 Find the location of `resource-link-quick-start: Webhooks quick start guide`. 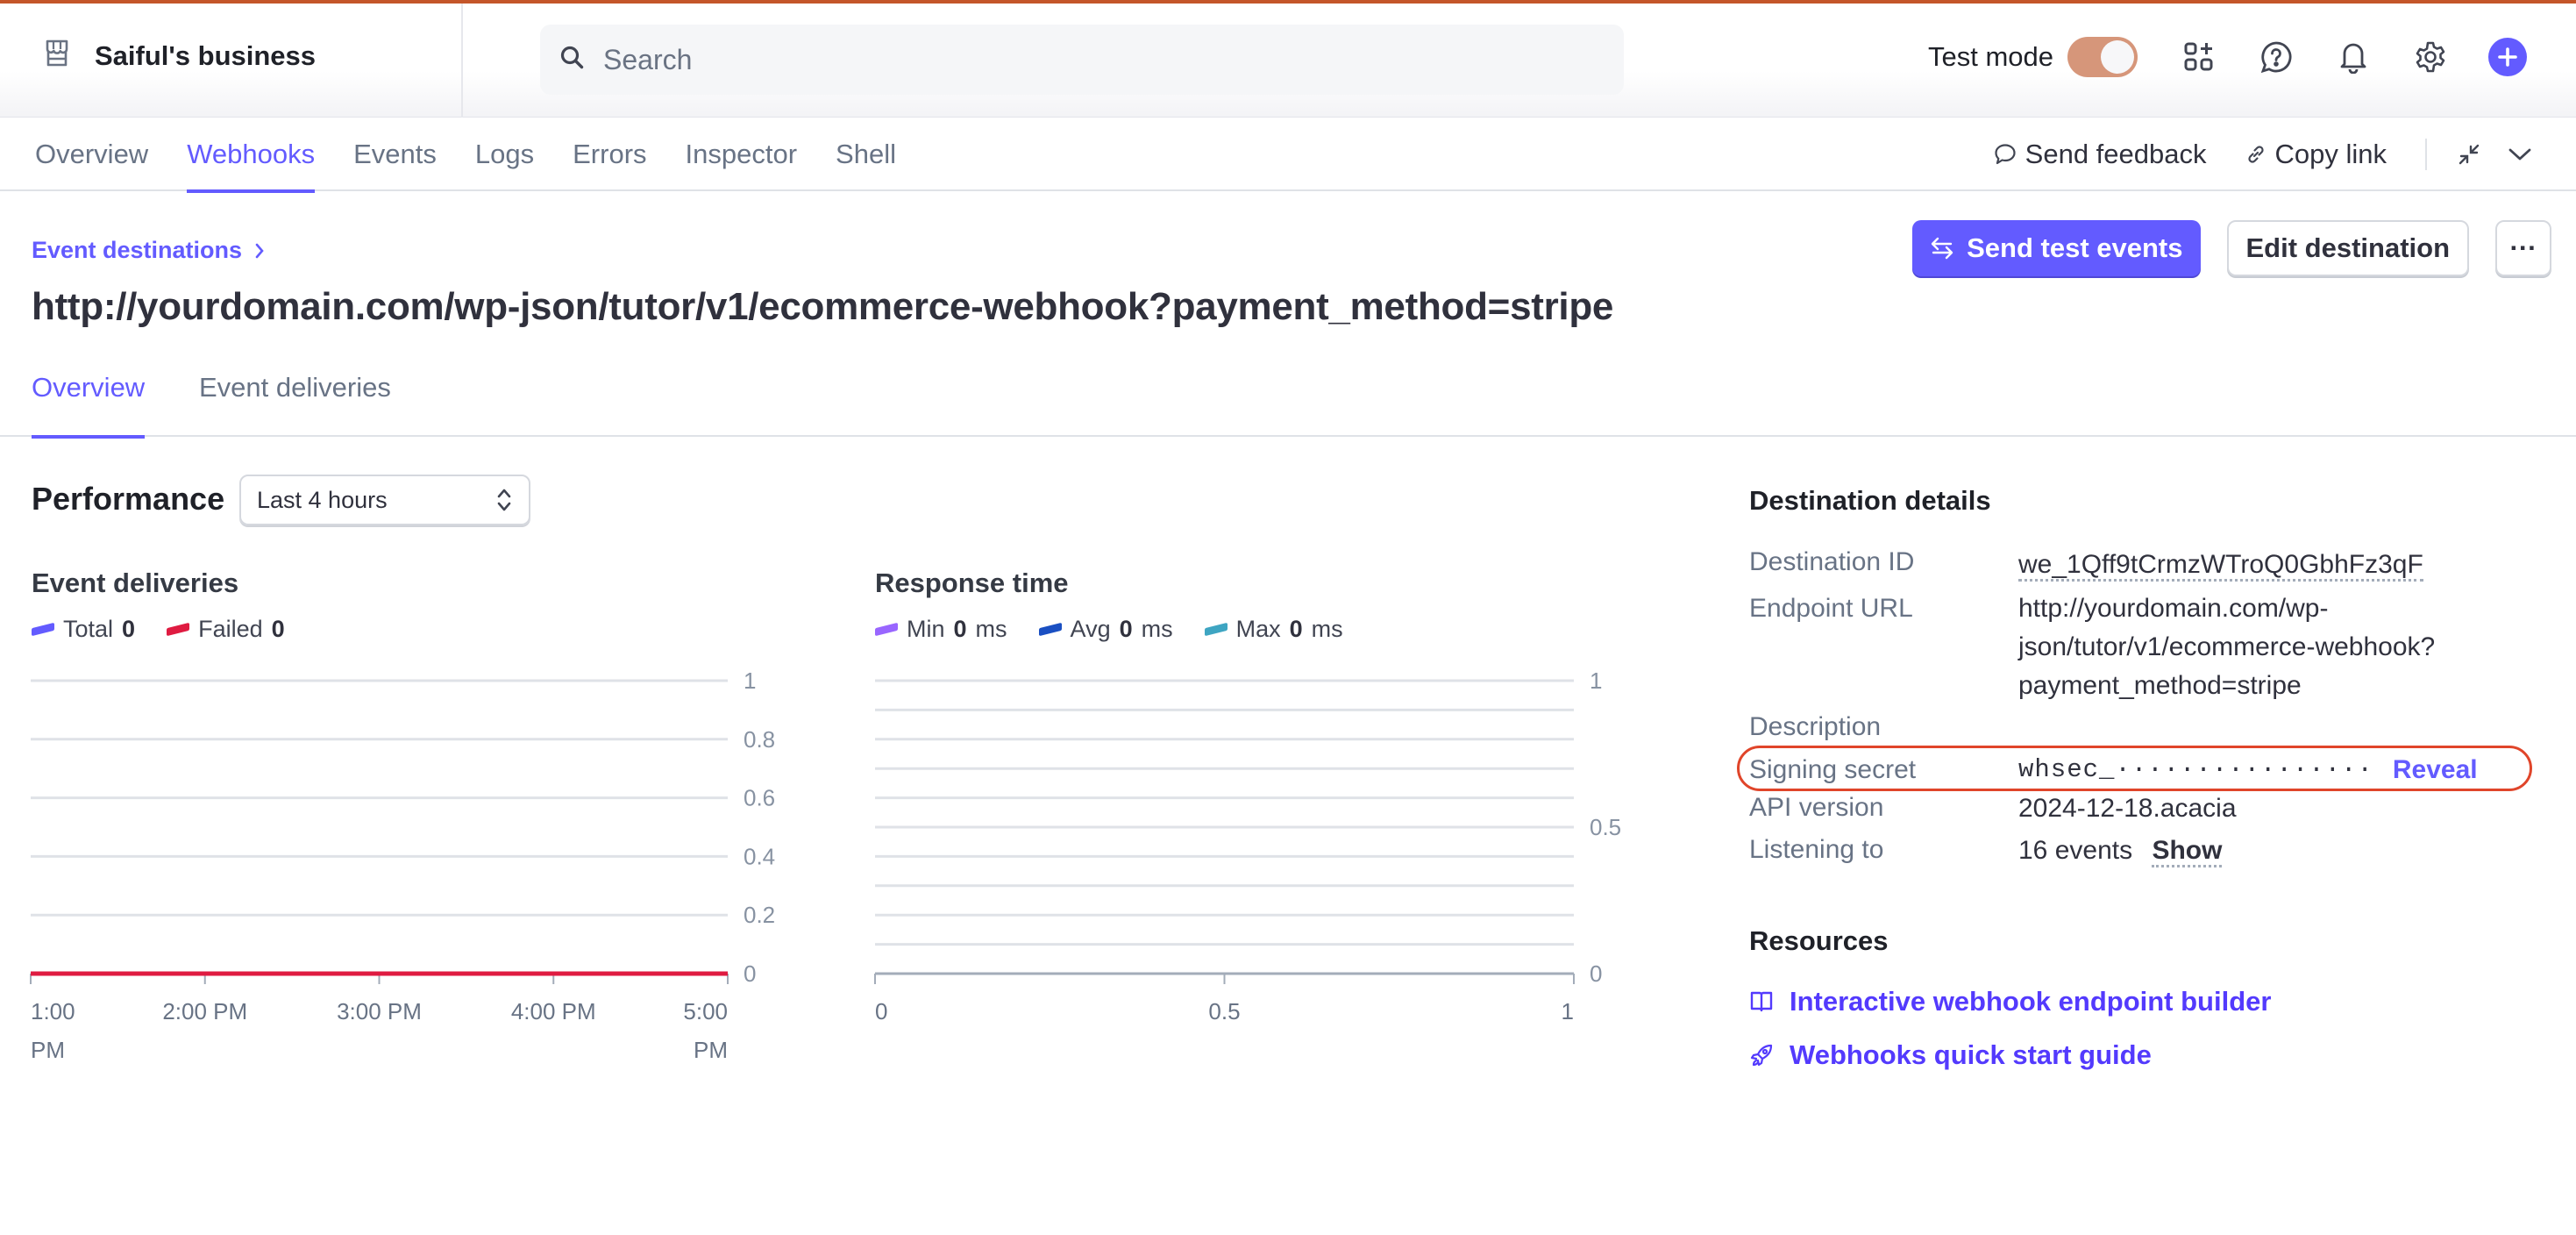

resource-link-quick-start: Webhooks quick start guide is located at coordinates (1950, 1055).